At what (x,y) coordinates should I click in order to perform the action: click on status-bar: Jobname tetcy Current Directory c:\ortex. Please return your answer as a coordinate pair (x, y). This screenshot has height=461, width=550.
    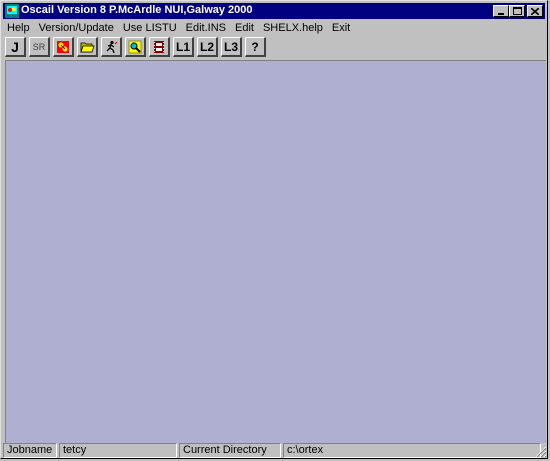
    Looking at the image, I should click on (274, 450).